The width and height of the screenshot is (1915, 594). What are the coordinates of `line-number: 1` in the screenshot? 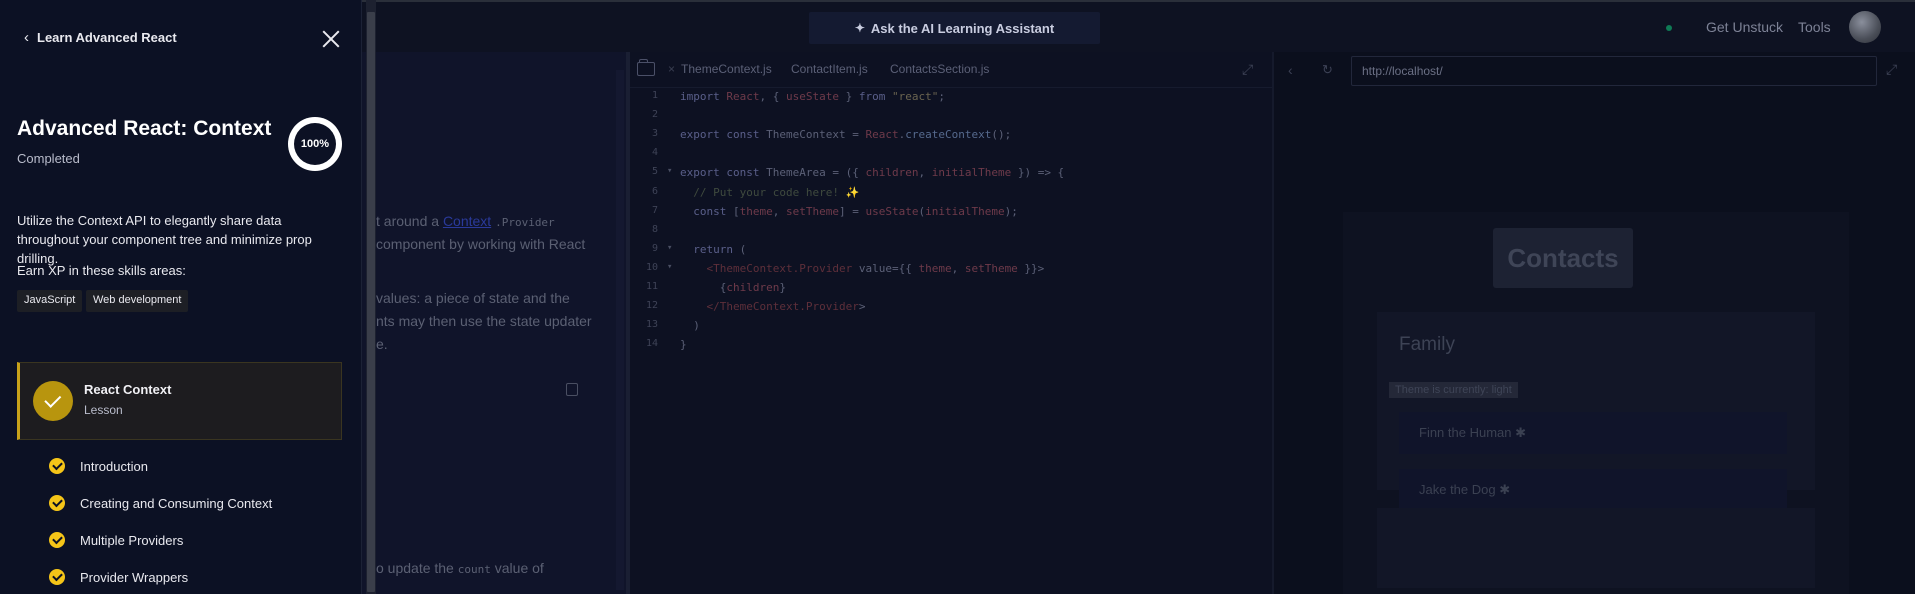 It's located at (654, 95).